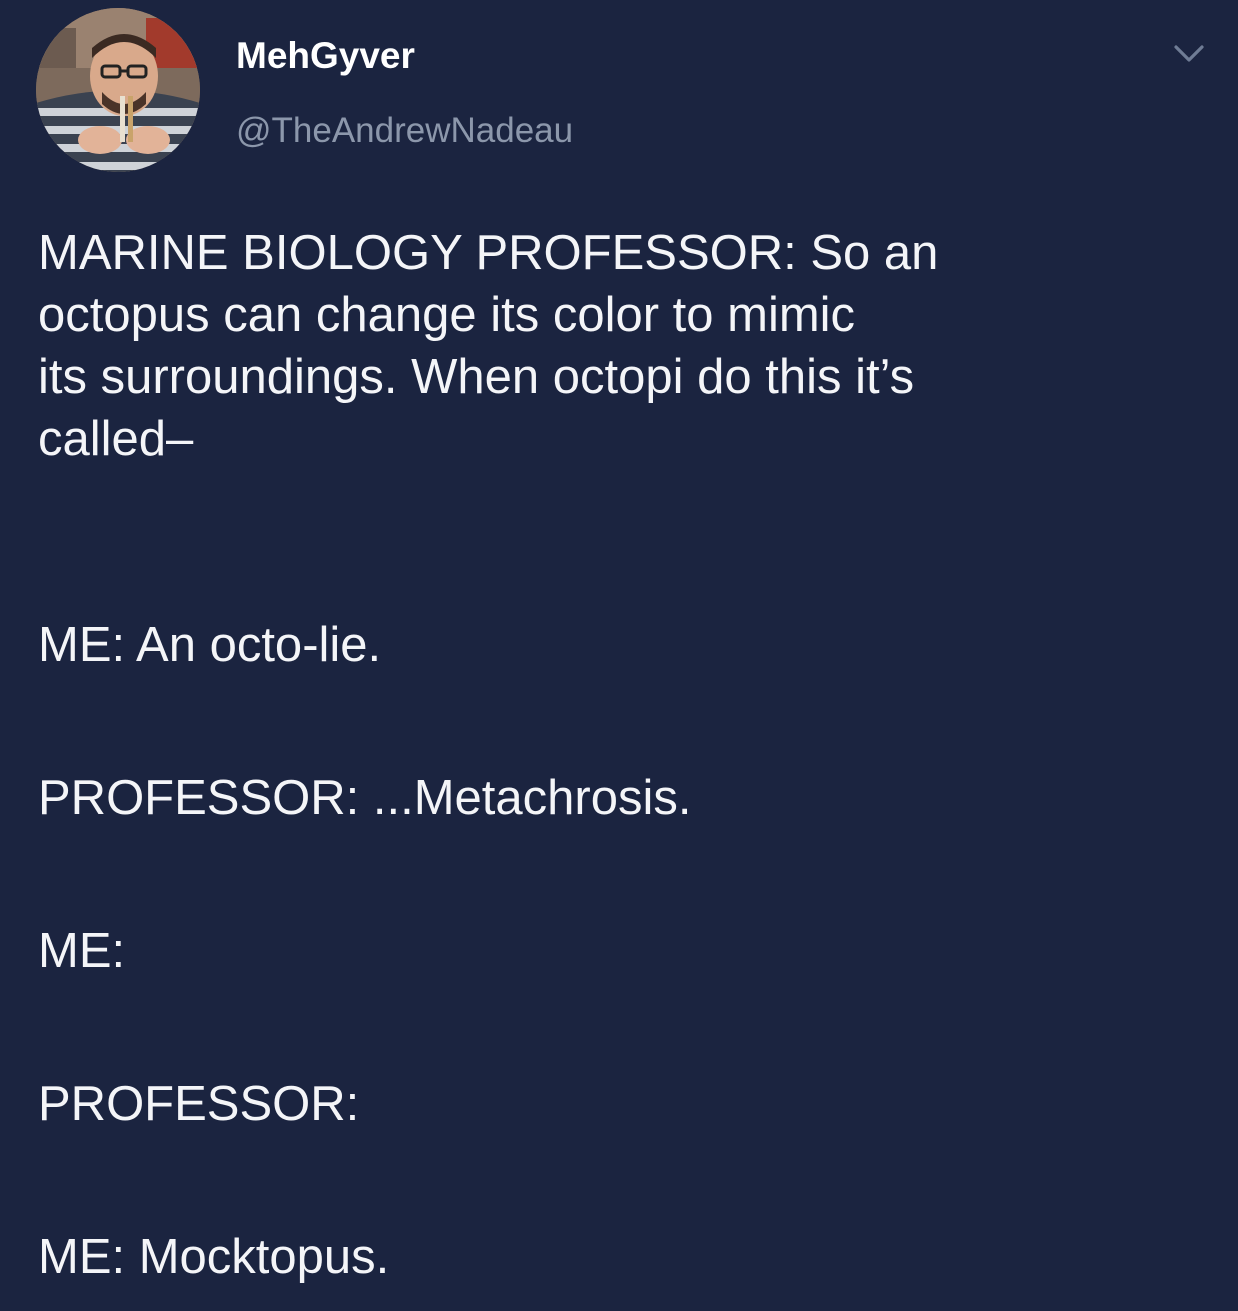  I want to click on avatar-photo, so click(118, 90).